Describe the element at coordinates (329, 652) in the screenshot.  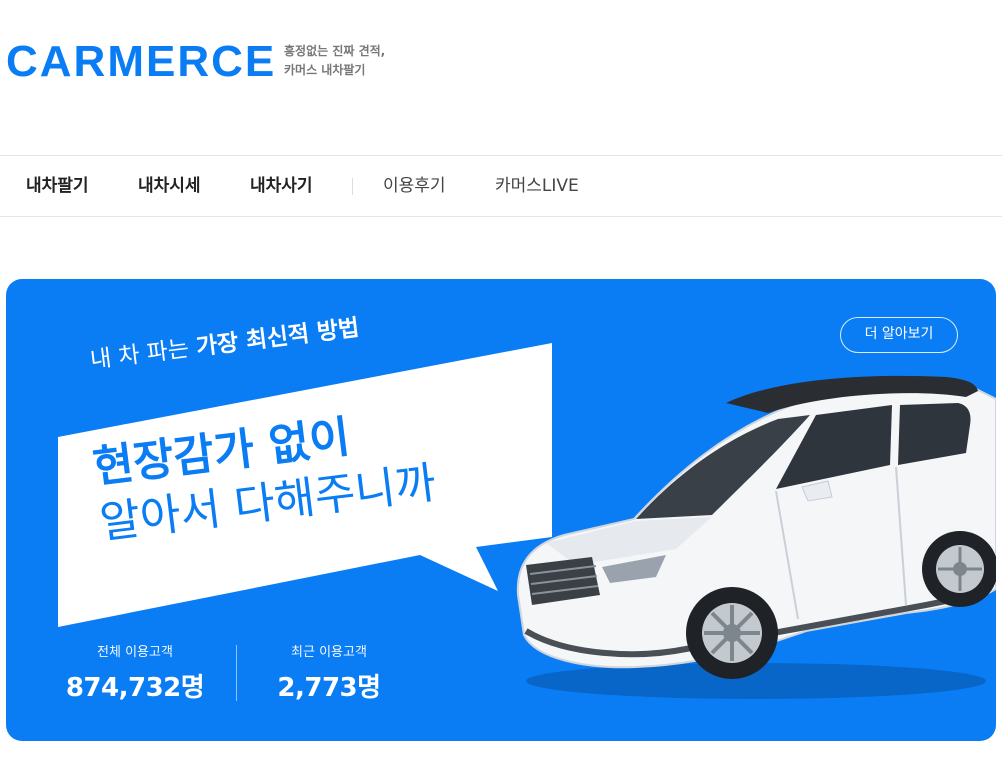
I see `stat-recent-label: 최근 이용고객` at that location.